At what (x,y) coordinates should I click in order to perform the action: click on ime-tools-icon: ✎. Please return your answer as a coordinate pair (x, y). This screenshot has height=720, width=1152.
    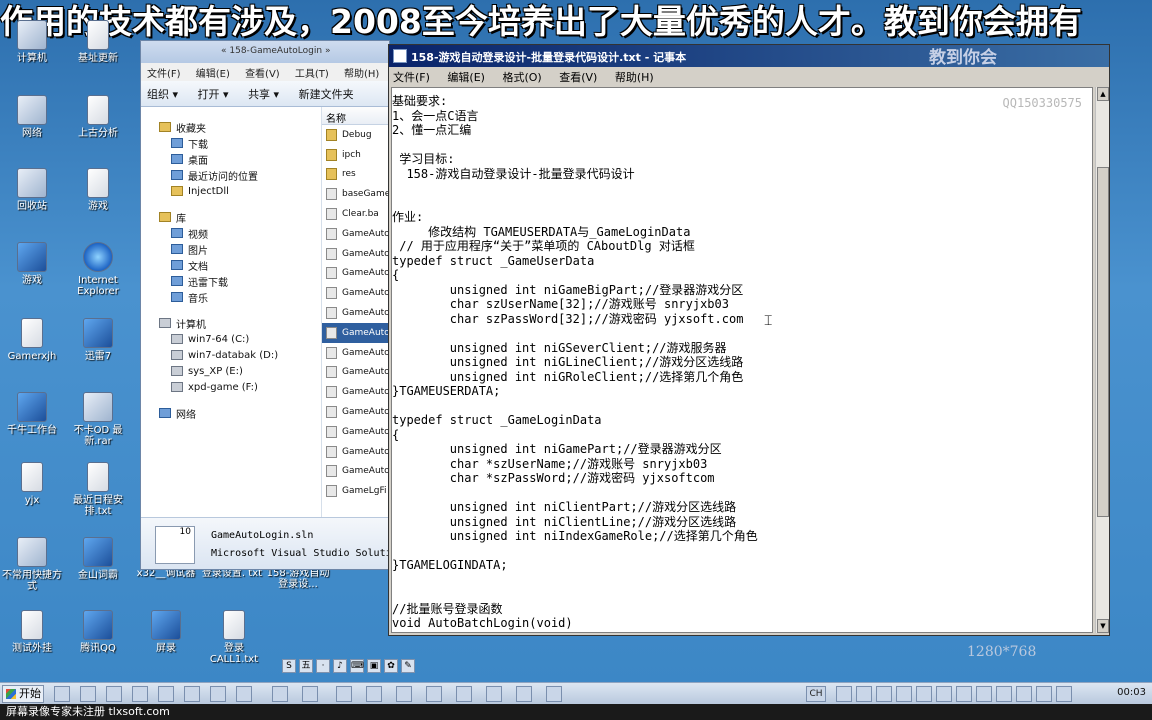
    Looking at the image, I should click on (408, 666).